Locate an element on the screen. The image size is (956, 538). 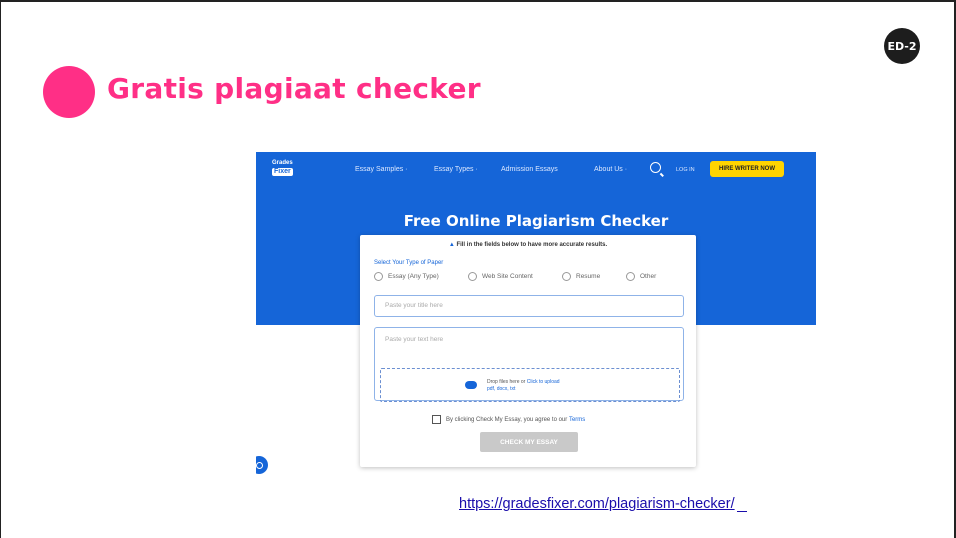
slide-badge: ED-2 is located at coordinates (902, 46).